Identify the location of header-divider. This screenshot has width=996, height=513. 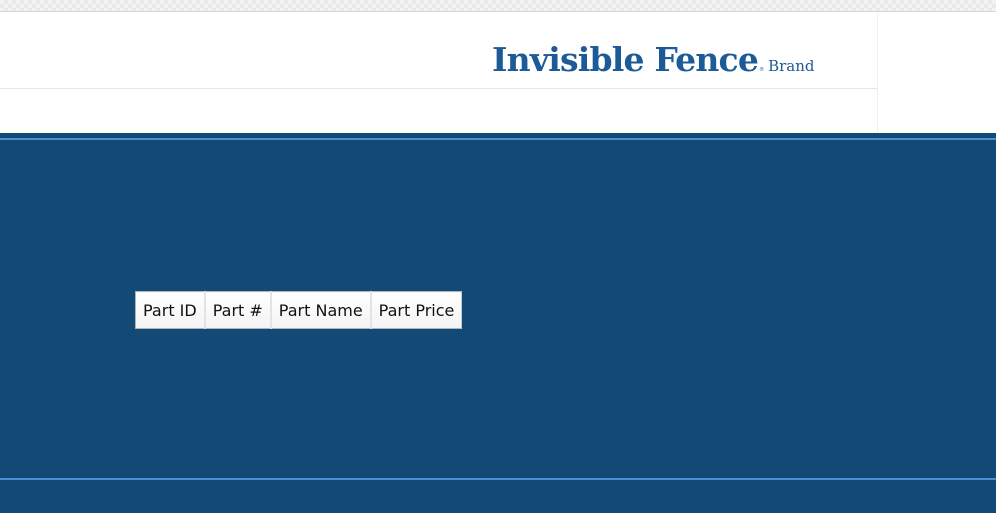
(438, 88).